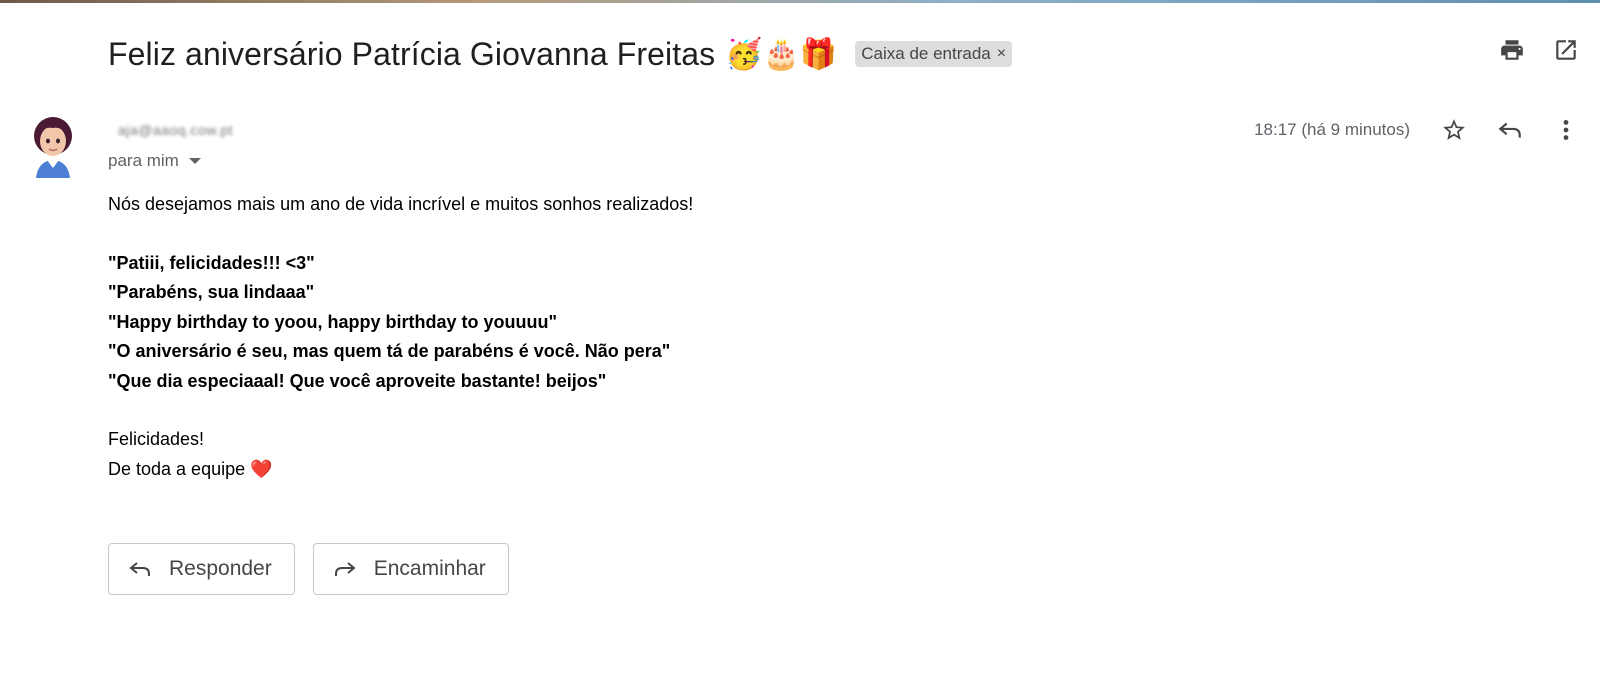  I want to click on body-quote: "Patiii, felicidades!!! <3", so click(211, 262).